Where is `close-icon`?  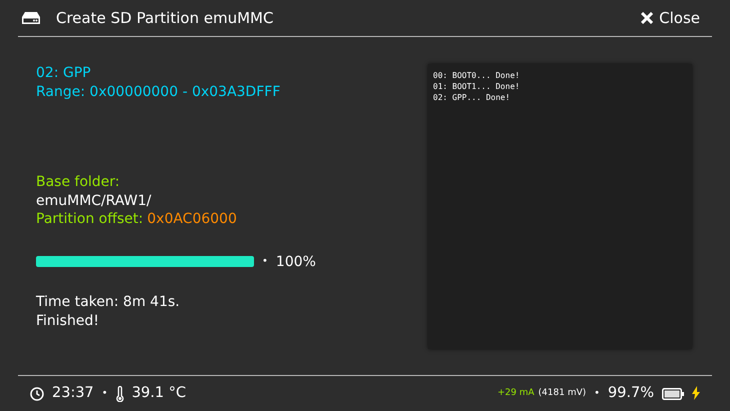 close-icon is located at coordinates (647, 18).